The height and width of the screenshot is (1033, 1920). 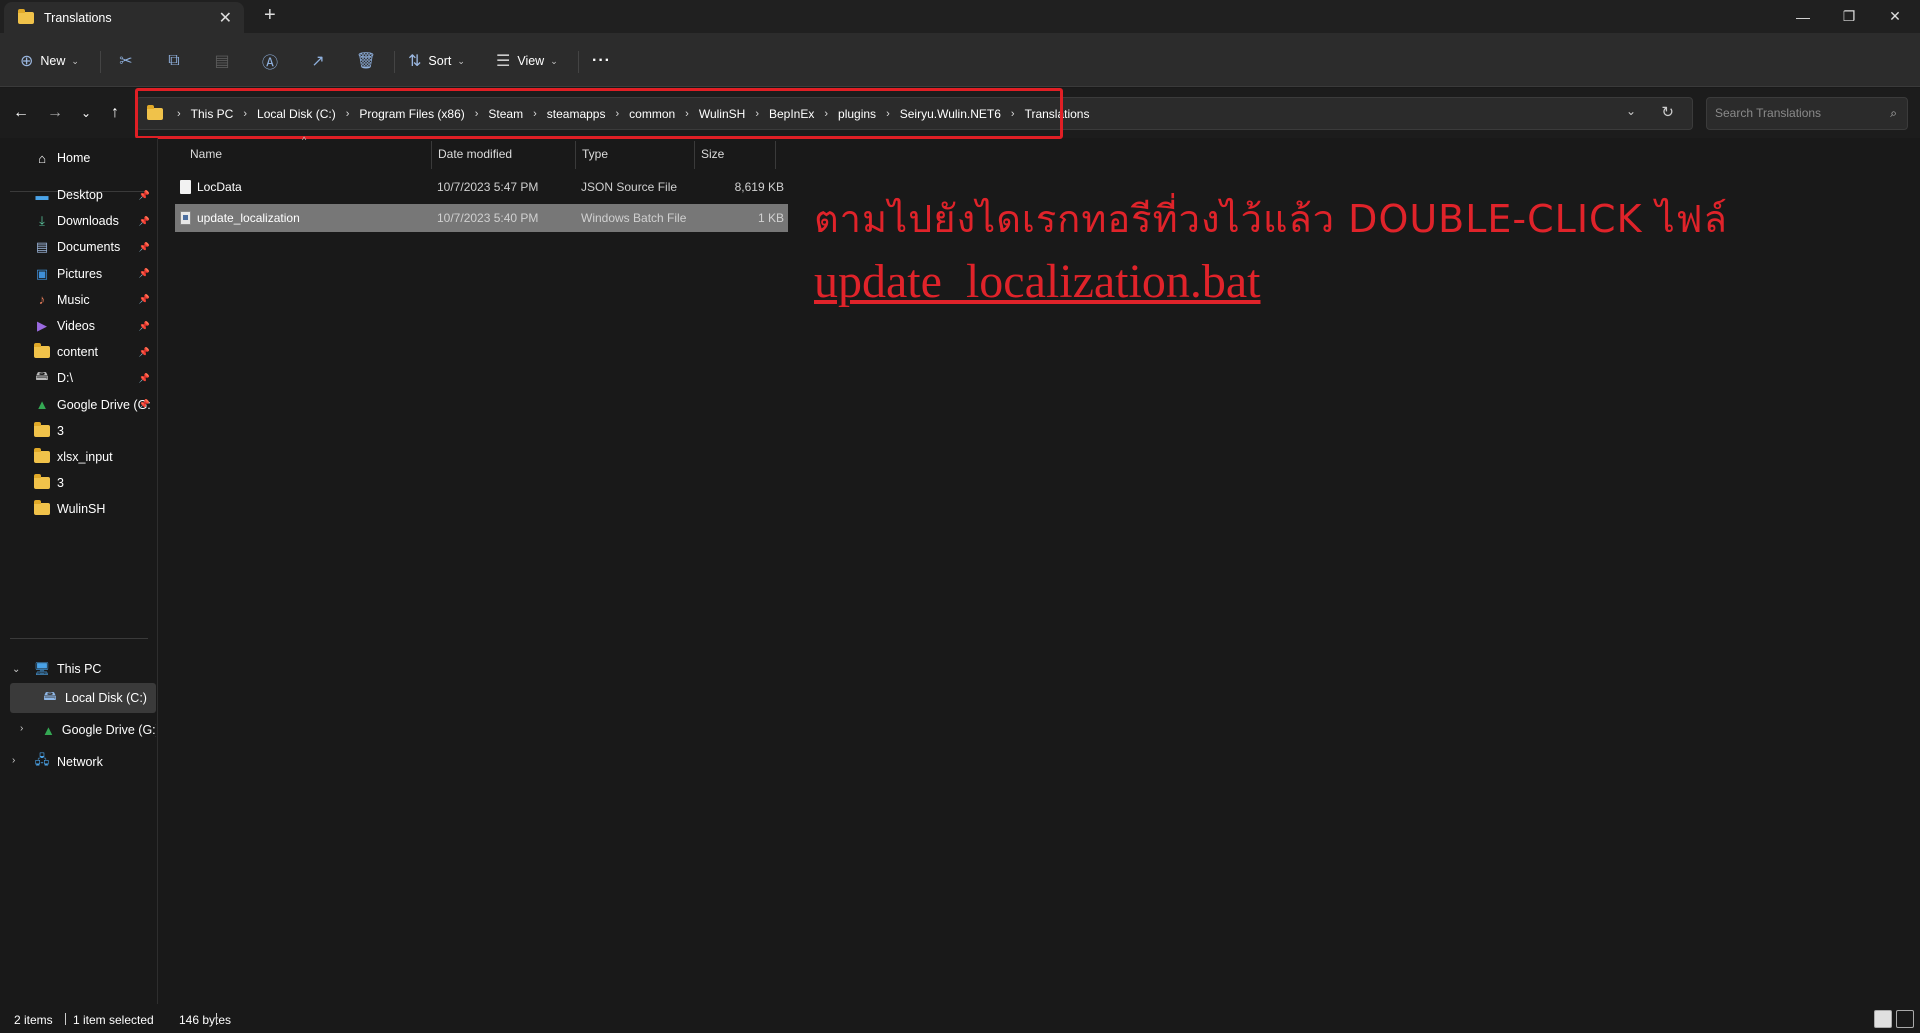 What do you see at coordinates (80, 195) in the screenshot?
I see `sidebar-item-label: Desktop` at bounding box center [80, 195].